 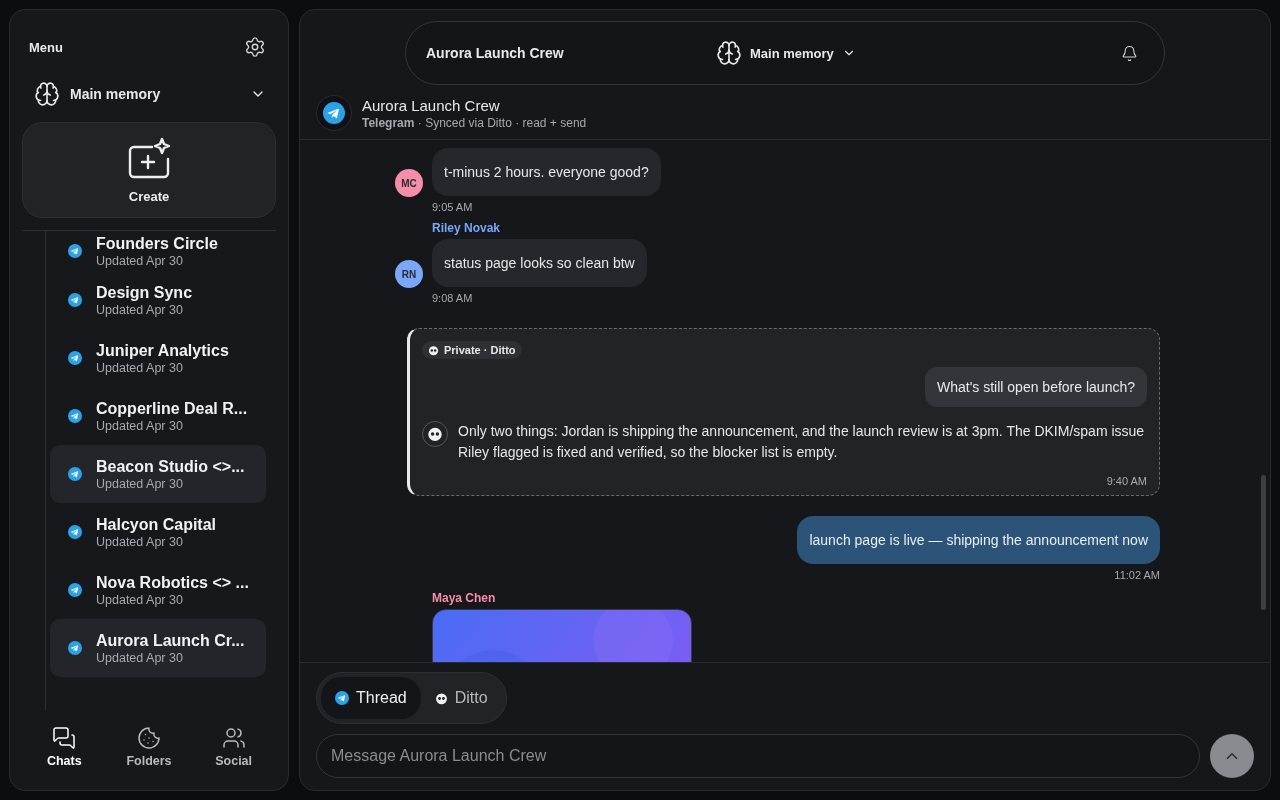 I want to click on settings-icon, so click(x=255, y=47).